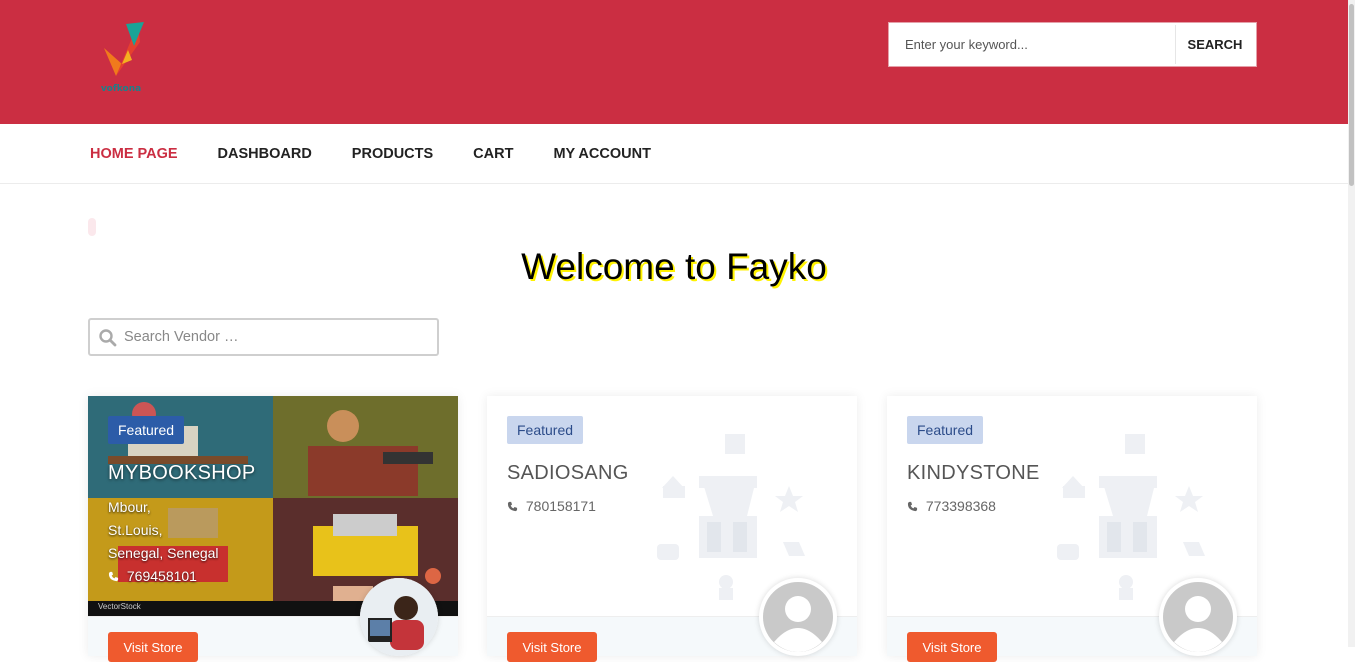 This screenshot has width=1355, height=662. What do you see at coordinates (392, 154) in the screenshot?
I see `nav-item-products: PRODUCTS` at bounding box center [392, 154].